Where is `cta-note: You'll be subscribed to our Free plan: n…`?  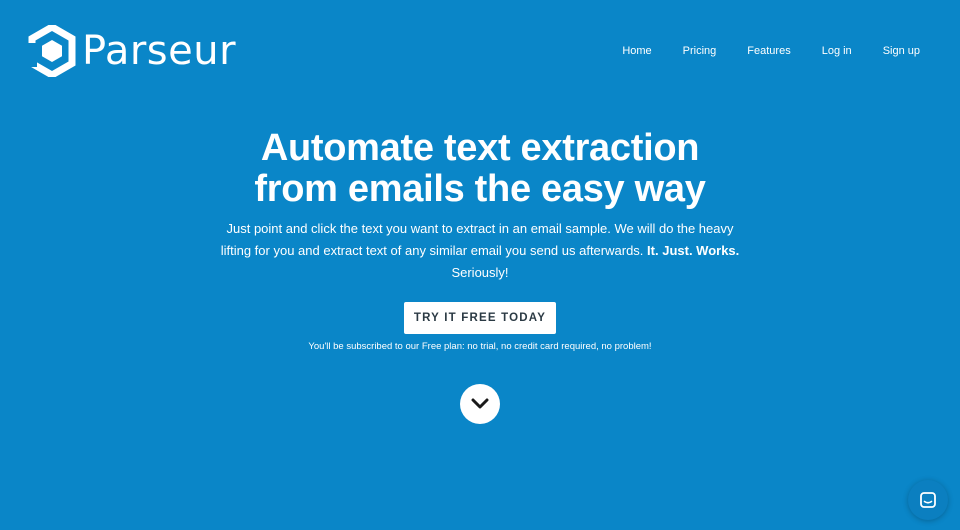
cta-note: You'll be subscribed to our Free plan: n… is located at coordinates (480, 346).